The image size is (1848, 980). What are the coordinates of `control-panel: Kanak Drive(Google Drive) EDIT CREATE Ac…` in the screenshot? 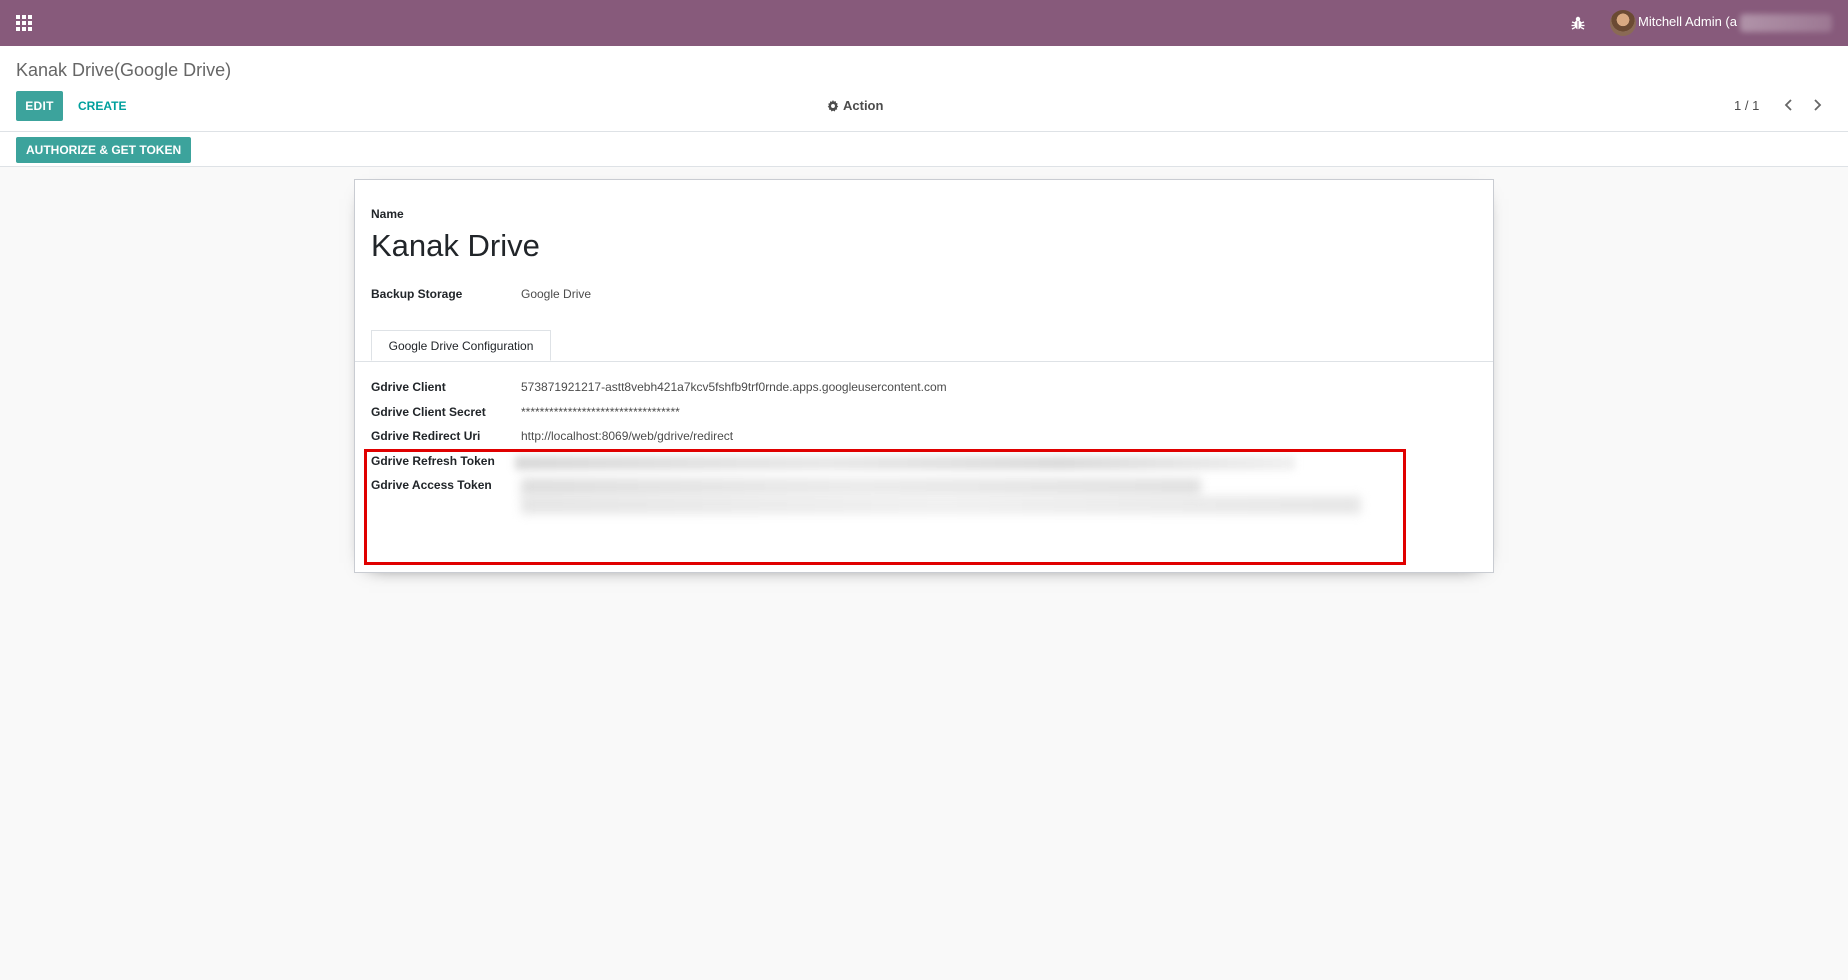 It's located at (924, 106).